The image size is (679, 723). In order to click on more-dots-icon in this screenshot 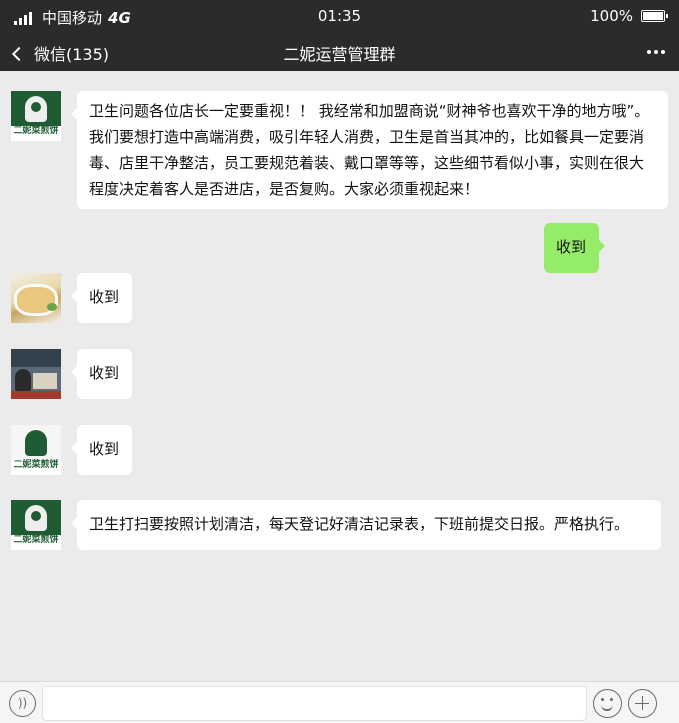, I will do `click(654, 52)`.